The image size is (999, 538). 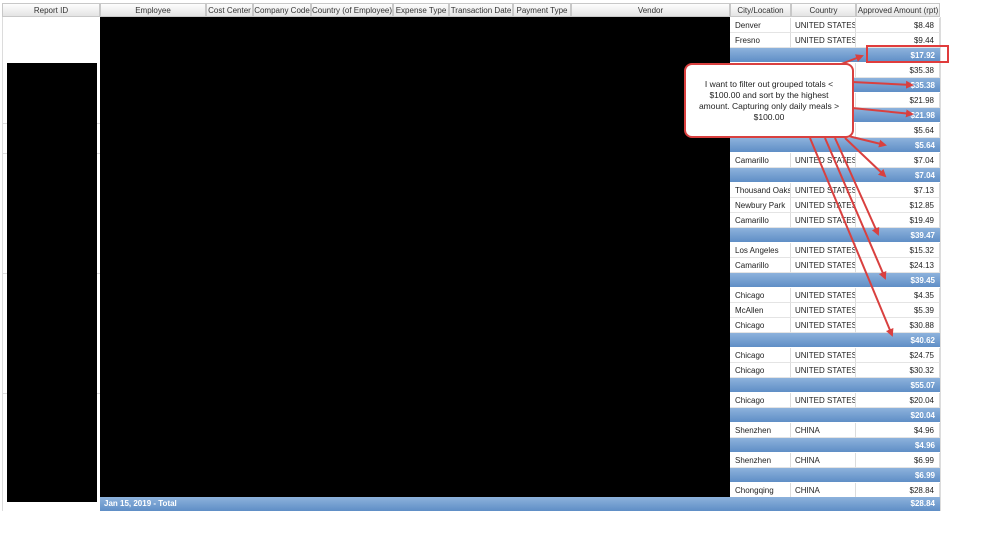 What do you see at coordinates (140, 503) in the screenshot?
I see `grand-total-label: Jan 15, 2019 - Total` at bounding box center [140, 503].